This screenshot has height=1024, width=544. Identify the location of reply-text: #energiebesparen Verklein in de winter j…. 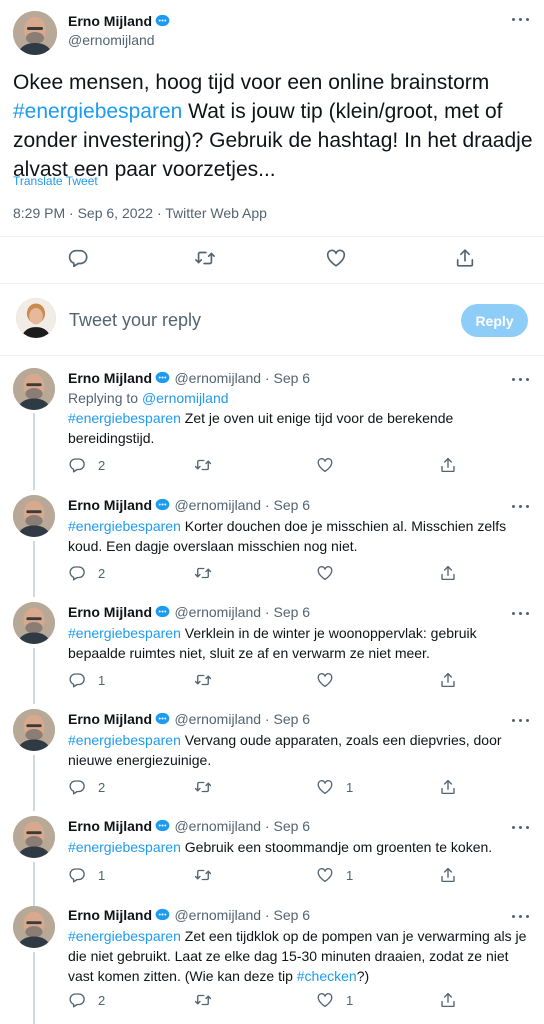
(272, 643).